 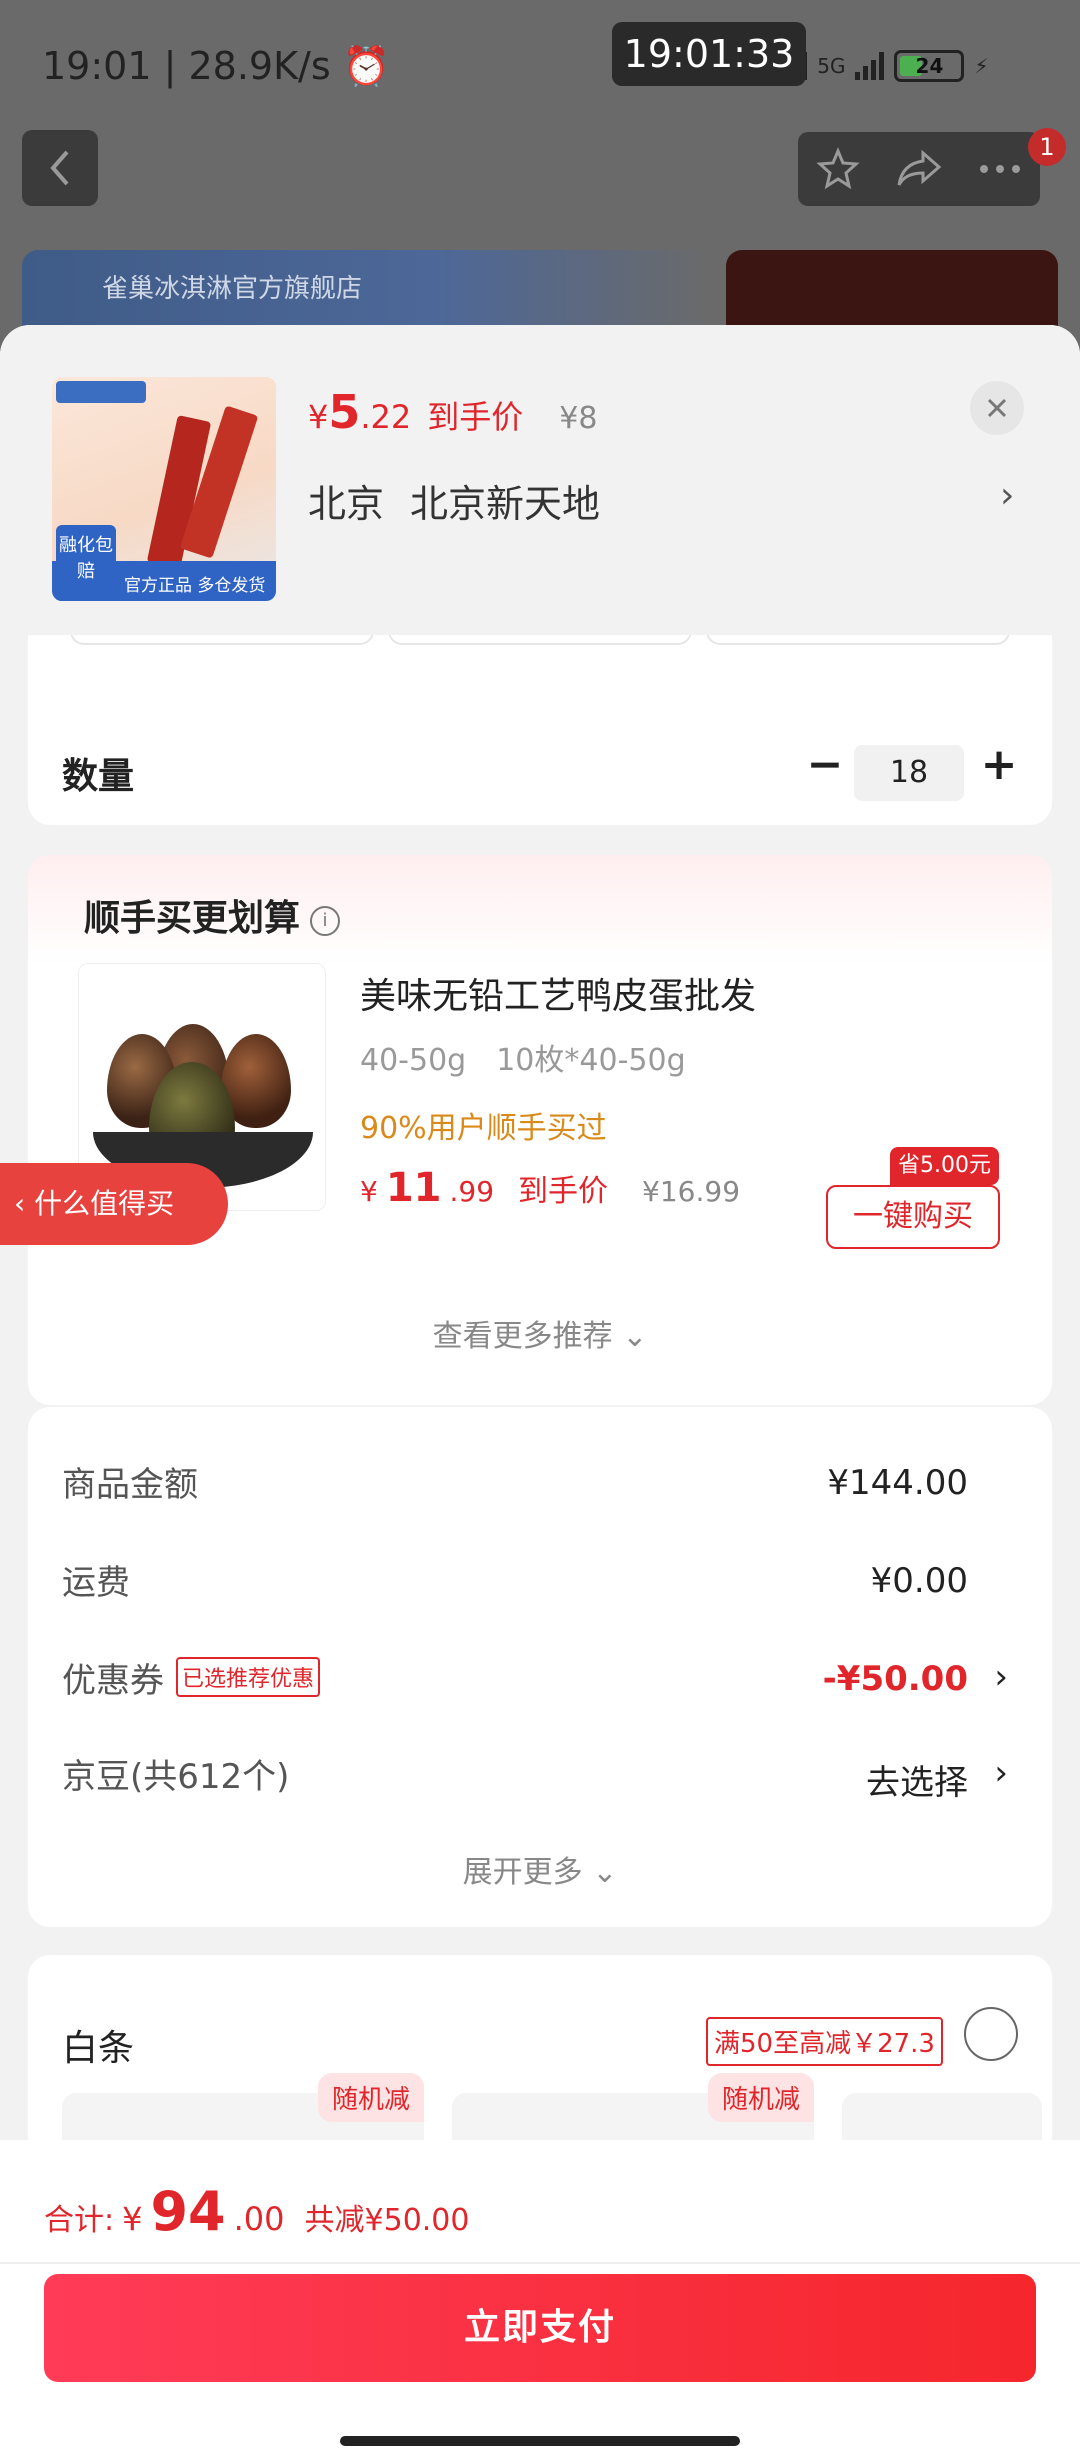 I want to click on recommendation-price-int: 11, so click(x=413, y=1188).